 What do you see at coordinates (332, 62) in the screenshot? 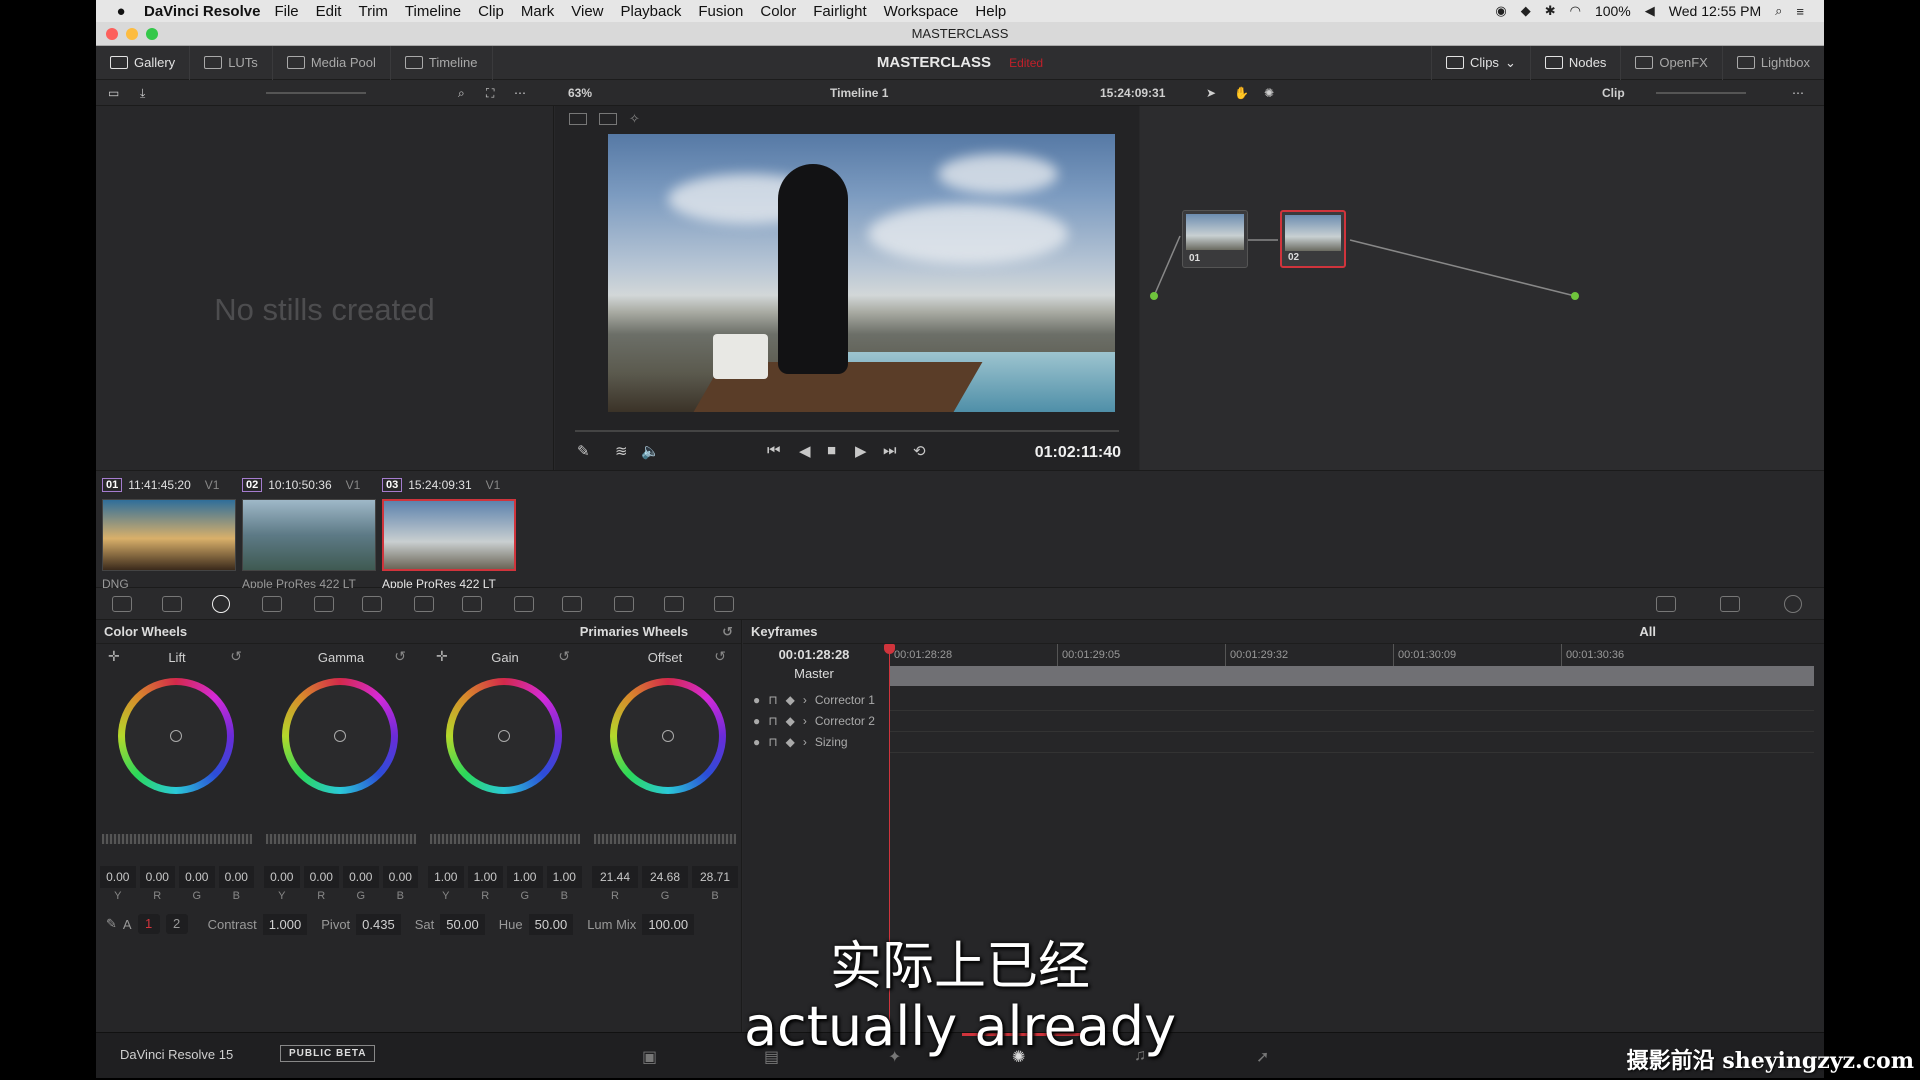
I see `media-pool-button: Media Pool` at bounding box center [332, 62].